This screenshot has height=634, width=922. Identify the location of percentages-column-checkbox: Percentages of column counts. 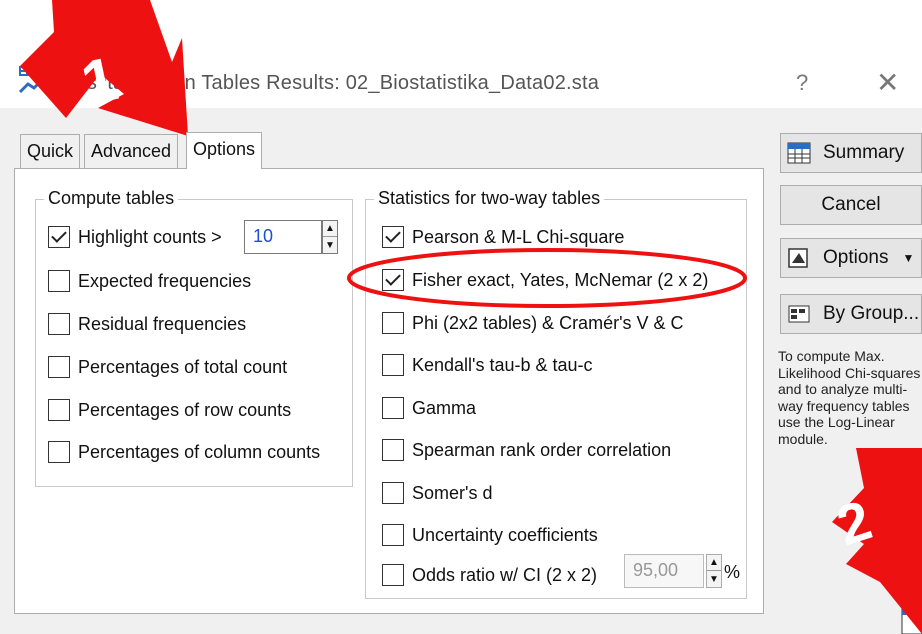
(184, 452).